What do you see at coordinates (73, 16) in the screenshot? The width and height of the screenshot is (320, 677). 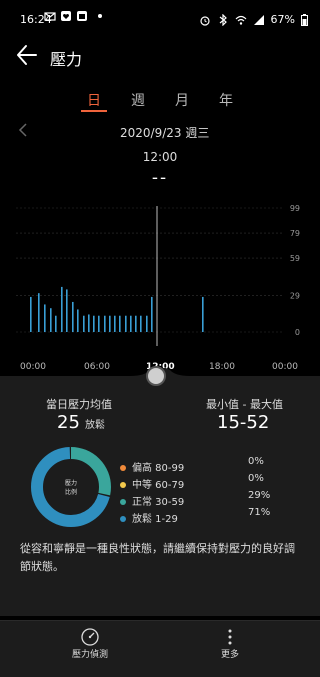 I see `notification-icons` at bounding box center [73, 16].